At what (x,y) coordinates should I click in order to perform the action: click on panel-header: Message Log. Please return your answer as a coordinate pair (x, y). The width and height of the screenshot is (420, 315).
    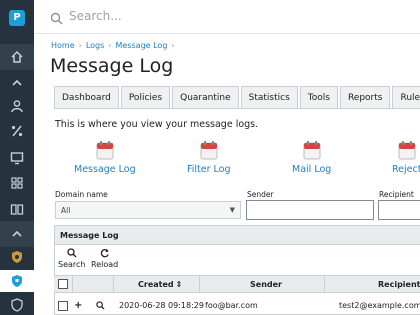
    Looking at the image, I should click on (237, 235).